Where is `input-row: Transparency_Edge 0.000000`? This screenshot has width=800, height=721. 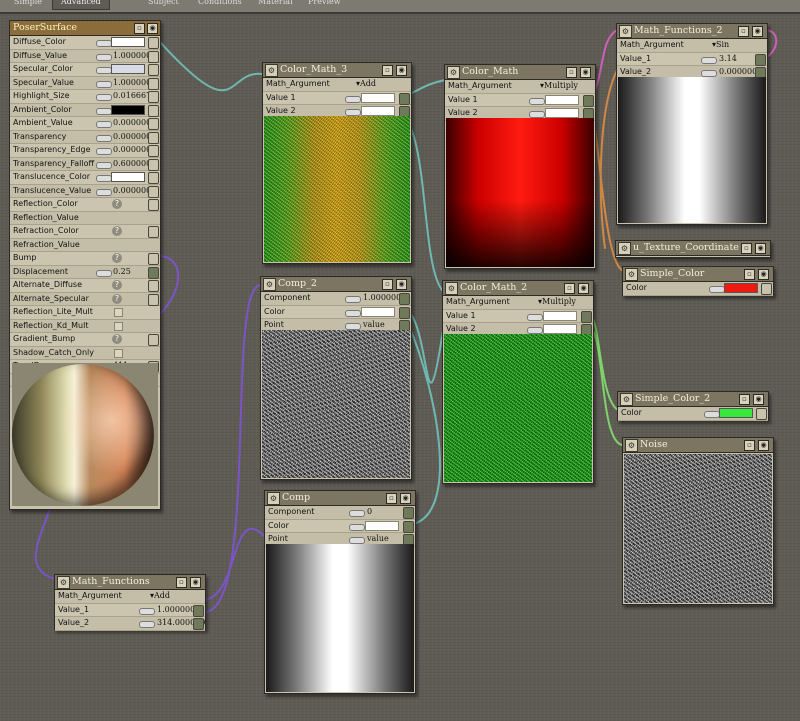 input-row: Transparency_Edge 0.000000 is located at coordinates (85, 151).